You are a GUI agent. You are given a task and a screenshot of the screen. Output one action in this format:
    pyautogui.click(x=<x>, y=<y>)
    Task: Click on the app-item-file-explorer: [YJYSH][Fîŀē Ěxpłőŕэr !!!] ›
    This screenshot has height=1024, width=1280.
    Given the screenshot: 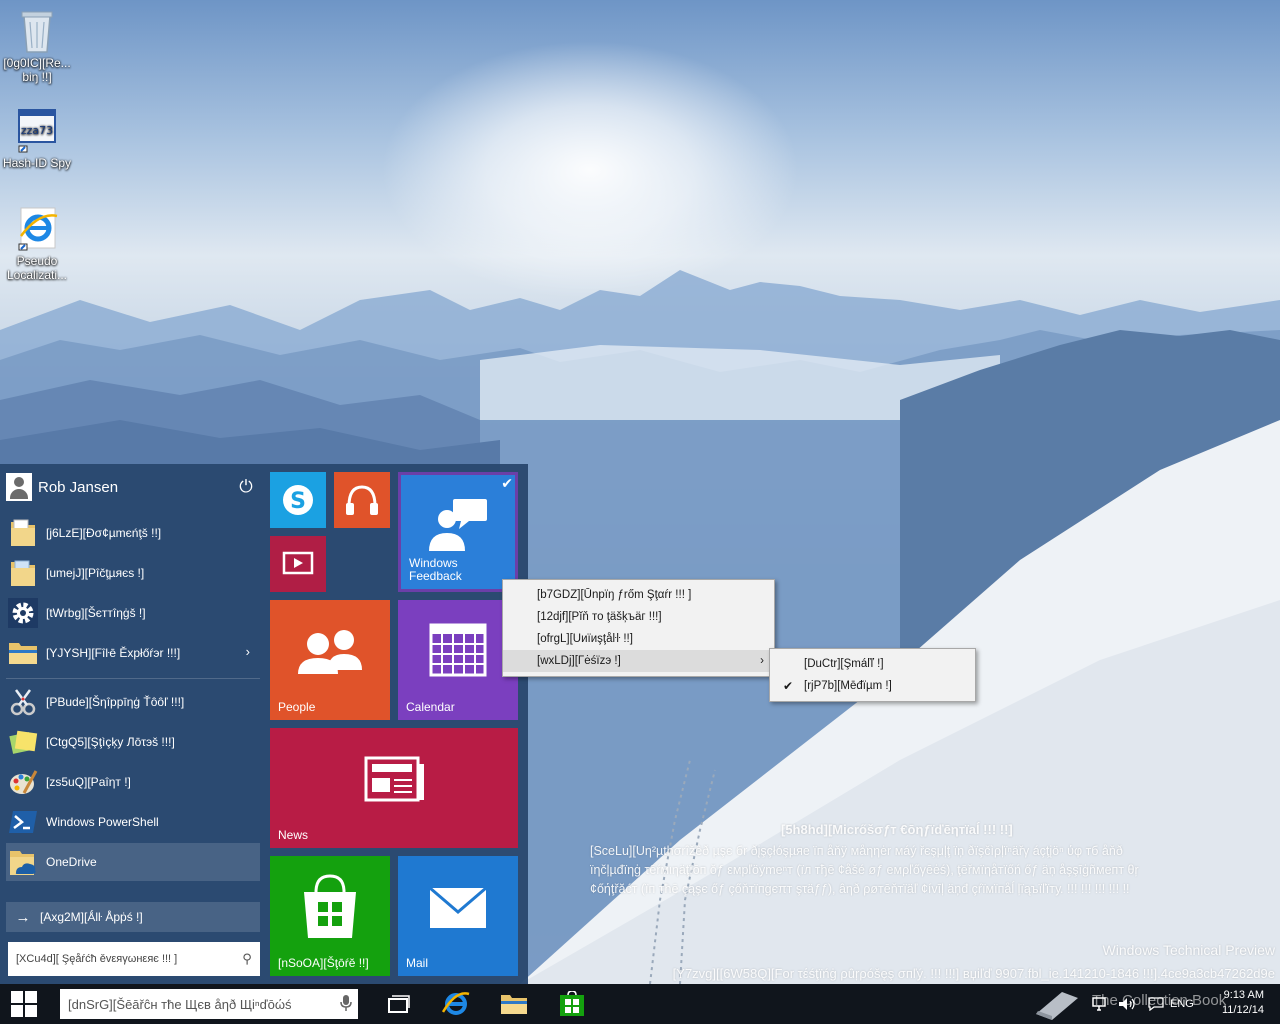 What is the action you would take?
    pyautogui.click(x=133, y=653)
    